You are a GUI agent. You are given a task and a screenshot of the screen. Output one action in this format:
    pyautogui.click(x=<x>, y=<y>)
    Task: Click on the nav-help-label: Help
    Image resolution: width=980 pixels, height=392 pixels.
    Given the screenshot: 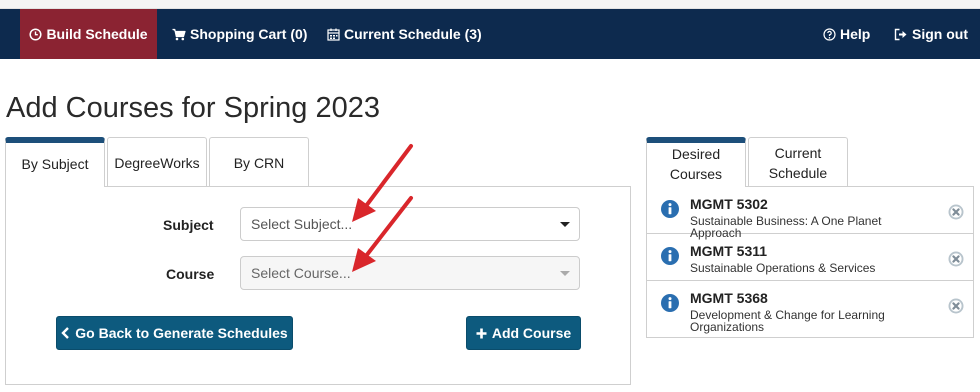 What is the action you would take?
    pyautogui.click(x=855, y=34)
    